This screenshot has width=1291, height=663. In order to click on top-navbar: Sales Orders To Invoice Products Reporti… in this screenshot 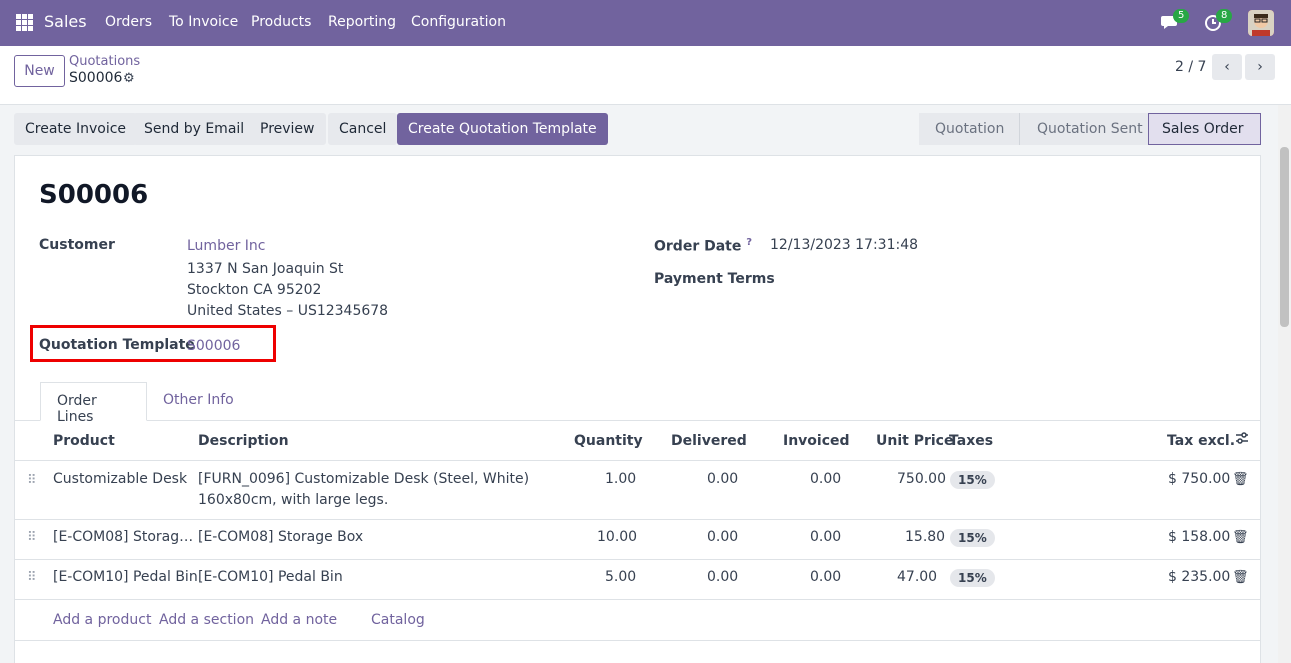, I will do `click(645, 23)`.